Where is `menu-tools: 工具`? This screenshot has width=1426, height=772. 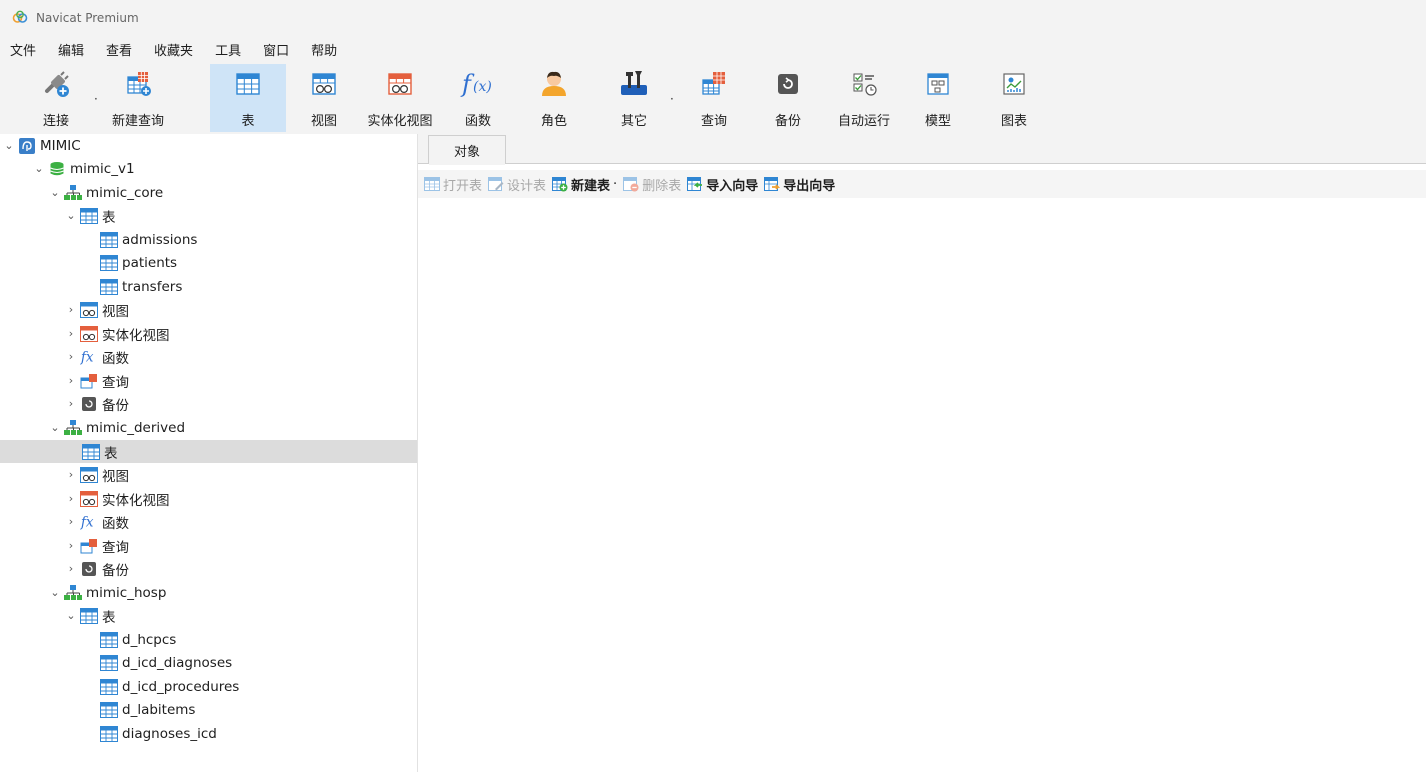 menu-tools: 工具 is located at coordinates (228, 49).